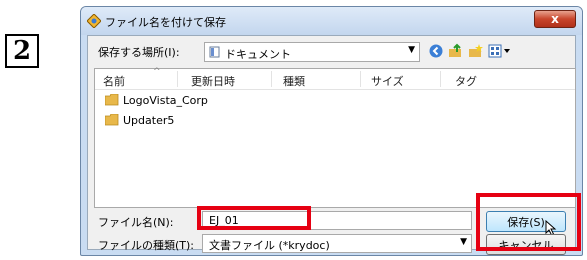 This screenshot has height=260, width=587. What do you see at coordinates (165, 22) in the screenshot?
I see `dialog-title: ファイル名を付けて保存` at bounding box center [165, 22].